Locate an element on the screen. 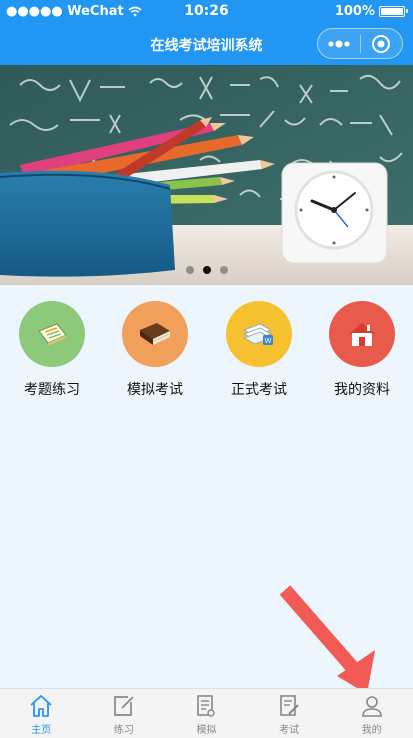 The width and height of the screenshot is (413, 738). tab-label-profile: 我的 is located at coordinates (371, 730).